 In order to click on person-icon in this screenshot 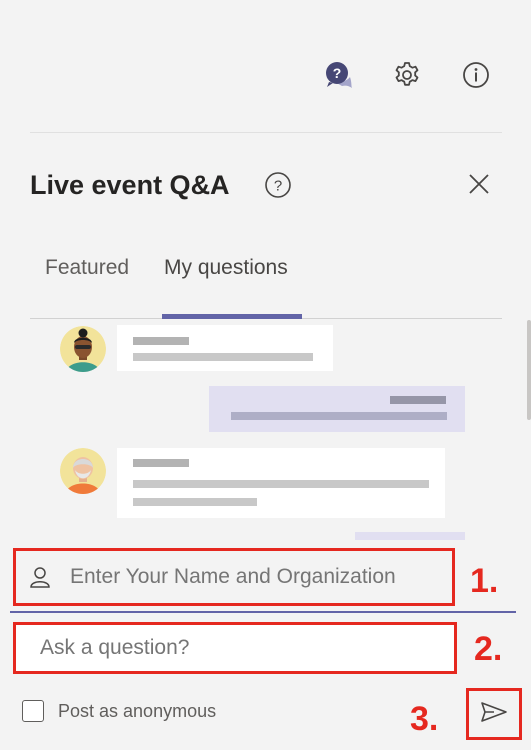, I will do `click(40, 577)`.